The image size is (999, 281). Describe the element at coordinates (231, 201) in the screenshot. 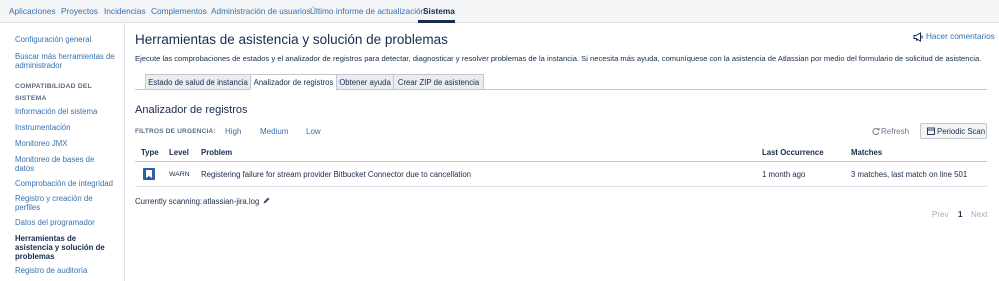

I see `scanning-file: atlassian-jira.log` at that location.